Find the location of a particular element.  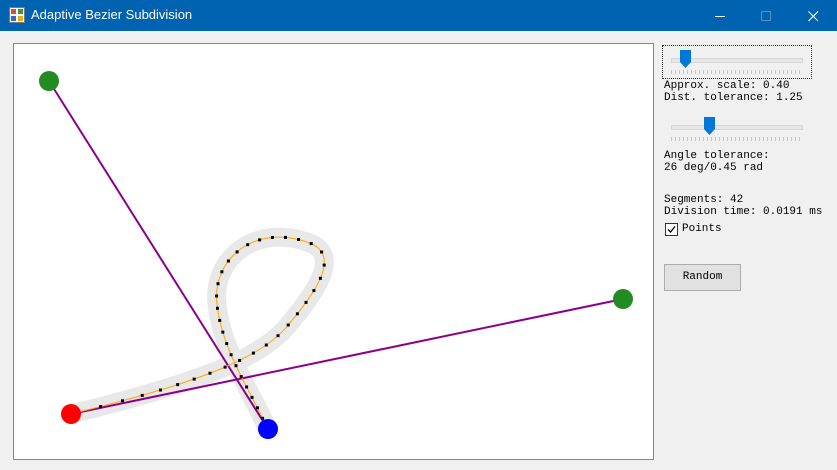

checkbox-box is located at coordinates (671, 229).